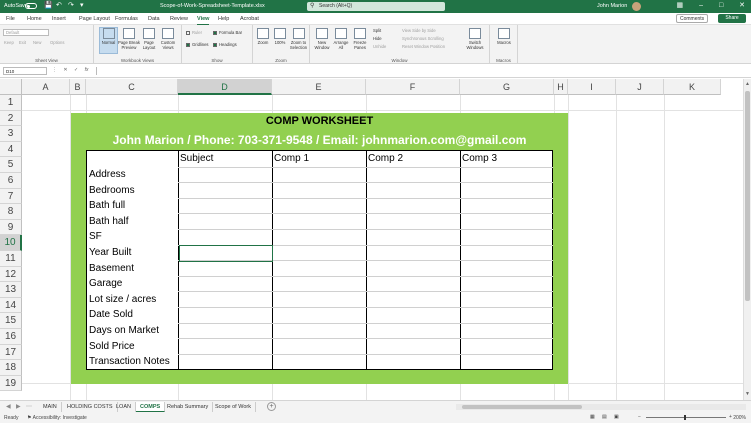 This screenshot has width=751, height=423. What do you see at coordinates (522, 407) in the screenshot?
I see `horizontal-scroll-thumb` at bounding box center [522, 407].